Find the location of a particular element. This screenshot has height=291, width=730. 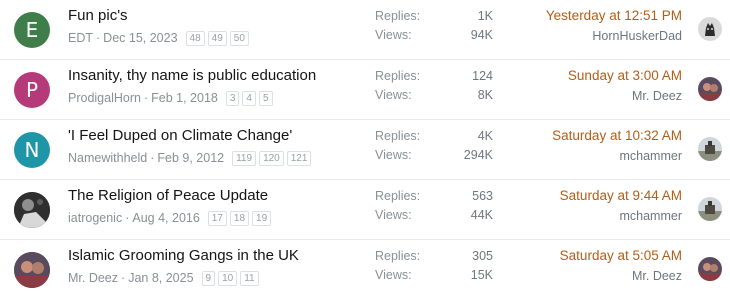

page-link: 19 is located at coordinates (262, 218).